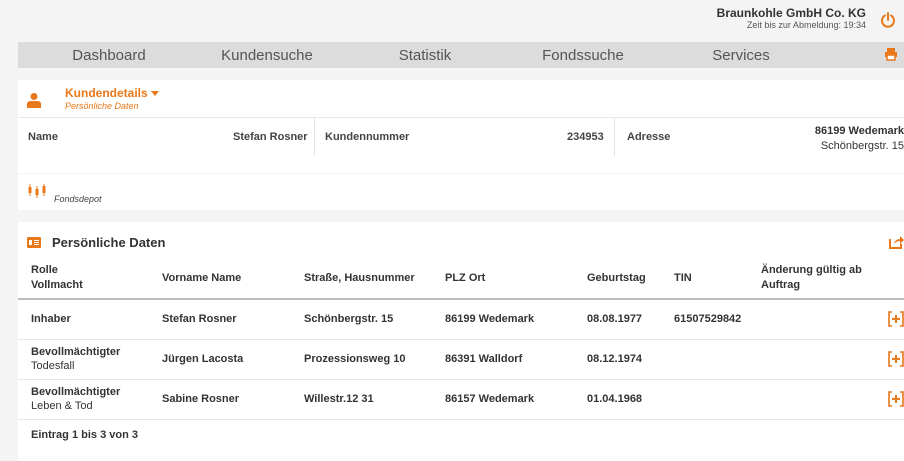  What do you see at coordinates (34, 242) in the screenshot?
I see `id-card-icon` at bounding box center [34, 242].